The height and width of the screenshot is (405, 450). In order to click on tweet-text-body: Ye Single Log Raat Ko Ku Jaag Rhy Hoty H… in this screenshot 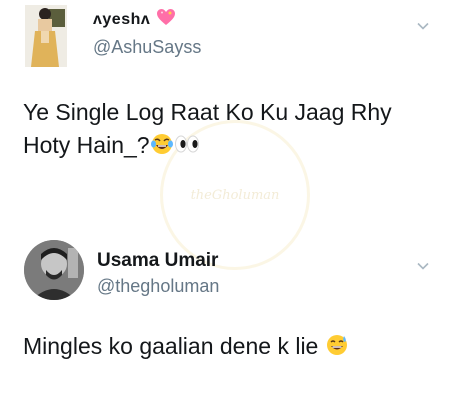, I will do `click(207, 128)`.